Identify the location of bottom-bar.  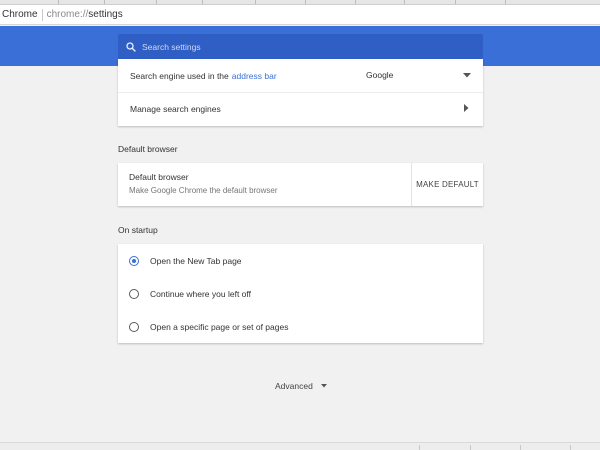
(300, 446).